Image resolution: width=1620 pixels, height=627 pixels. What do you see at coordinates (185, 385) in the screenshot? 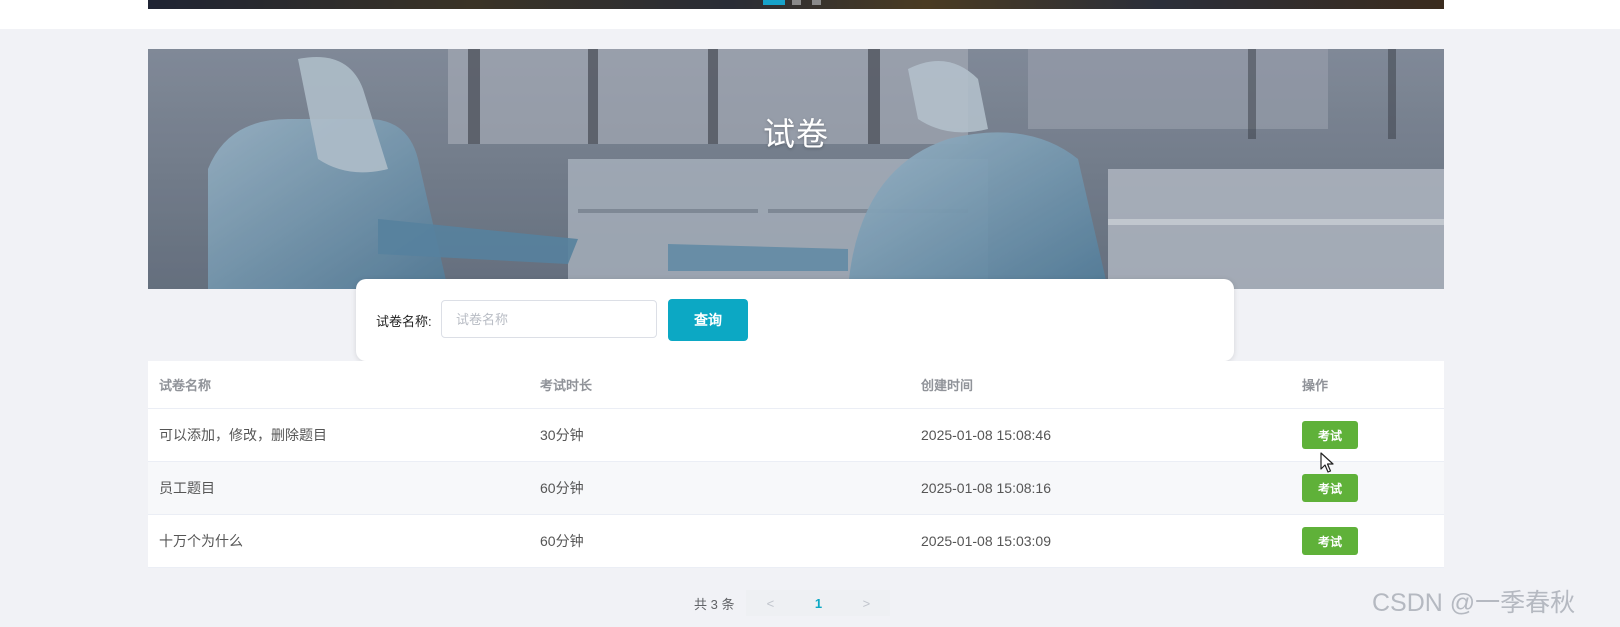
I see `column-header-name: 试卷名称` at bounding box center [185, 385].